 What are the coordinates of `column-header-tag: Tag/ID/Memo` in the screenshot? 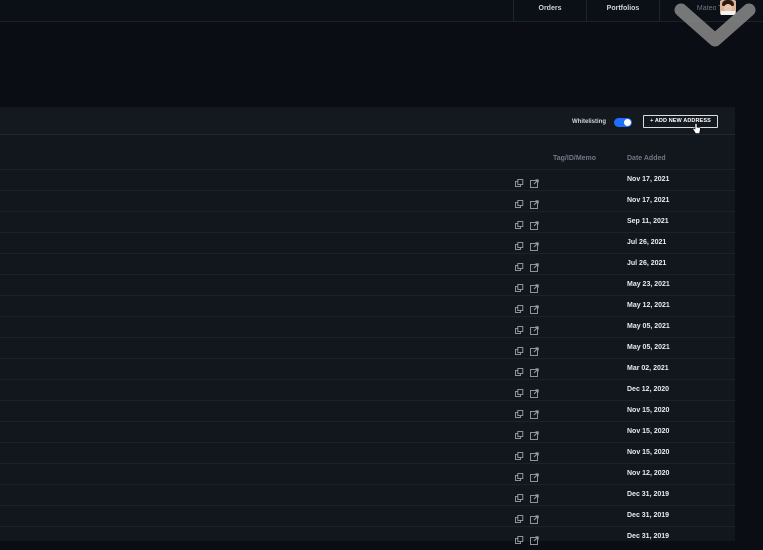 It's located at (575, 158).